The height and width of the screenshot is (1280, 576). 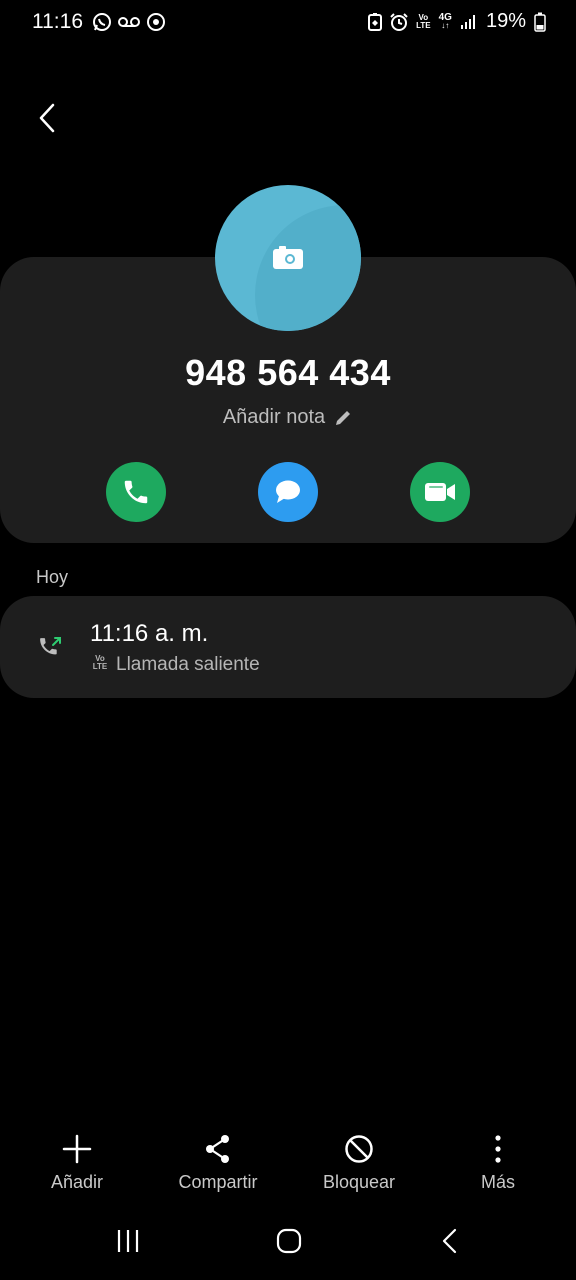 I want to click on signal-icon, so click(x=467, y=21).